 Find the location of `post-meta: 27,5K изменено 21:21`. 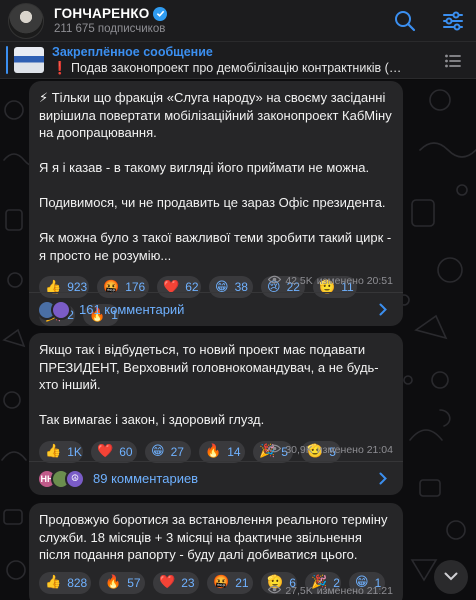

post-meta: 27,5K изменено 21:21 is located at coordinates (330, 591).